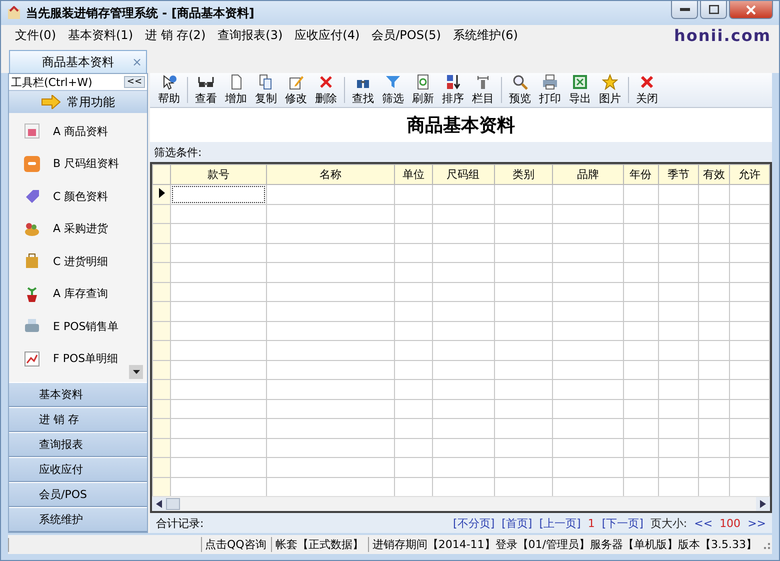 The width and height of the screenshot is (780, 561). Describe the element at coordinates (100, 35) in the screenshot. I see `menu-item: 基本资料(1)` at that location.